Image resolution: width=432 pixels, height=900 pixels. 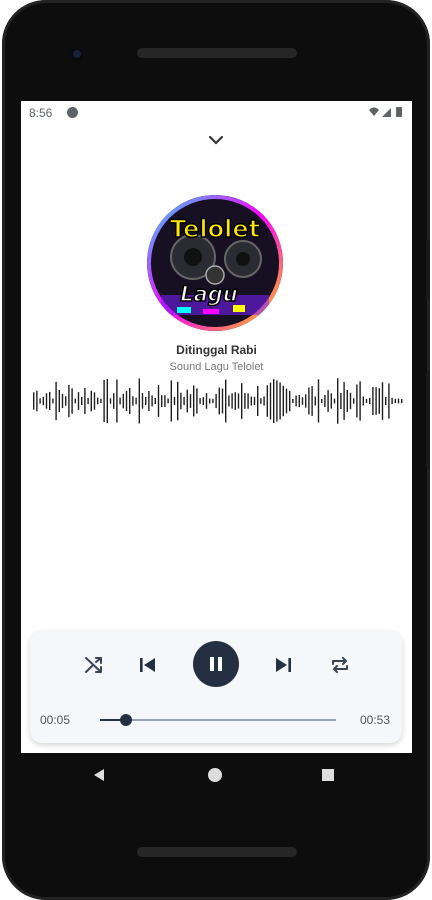 I want to click on nav-back-icon, so click(x=99, y=775).